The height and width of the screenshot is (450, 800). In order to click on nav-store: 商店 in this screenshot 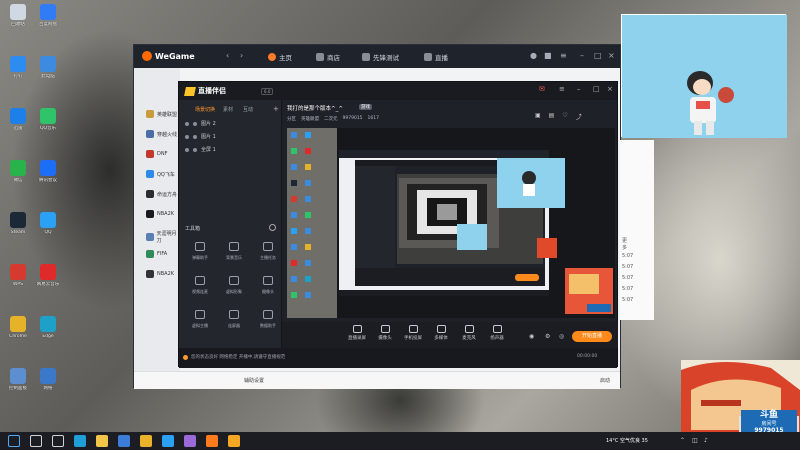, I will do `click(328, 57)`.